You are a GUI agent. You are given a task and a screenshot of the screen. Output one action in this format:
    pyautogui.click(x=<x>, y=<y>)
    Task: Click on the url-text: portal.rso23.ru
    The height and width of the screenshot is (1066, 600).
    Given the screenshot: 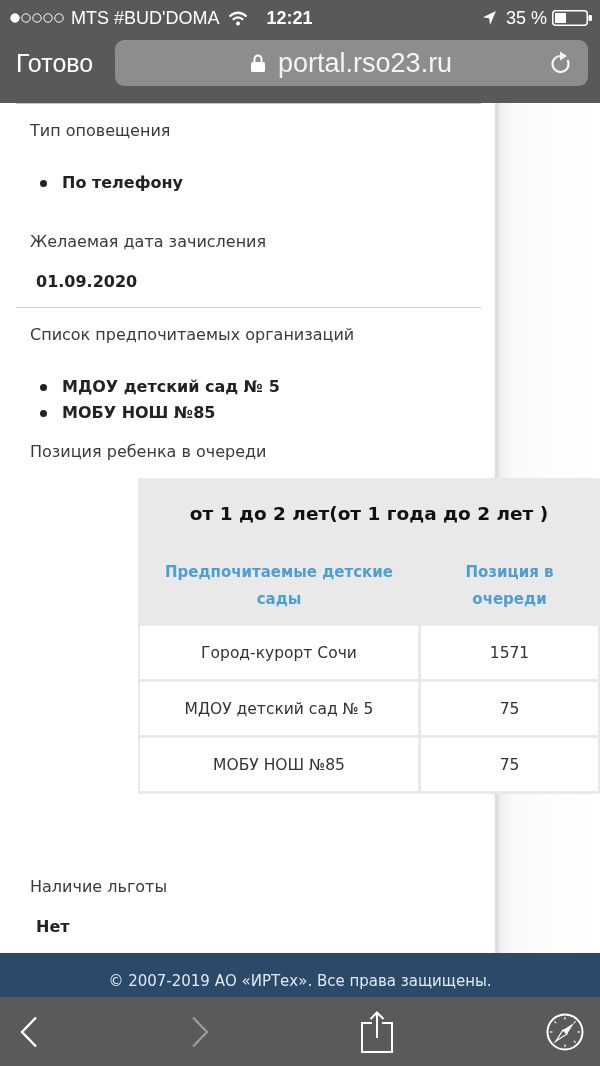 What is the action you would take?
    pyautogui.click(x=365, y=63)
    